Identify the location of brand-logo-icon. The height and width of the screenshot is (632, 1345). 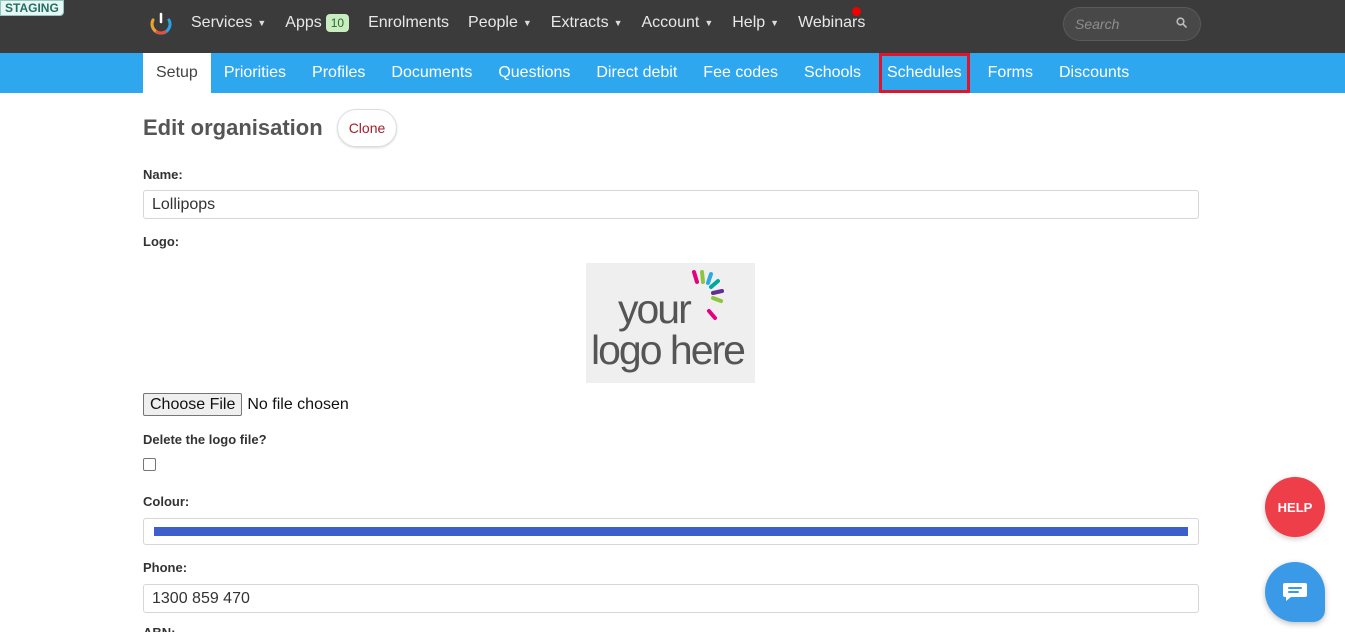
(161, 24).